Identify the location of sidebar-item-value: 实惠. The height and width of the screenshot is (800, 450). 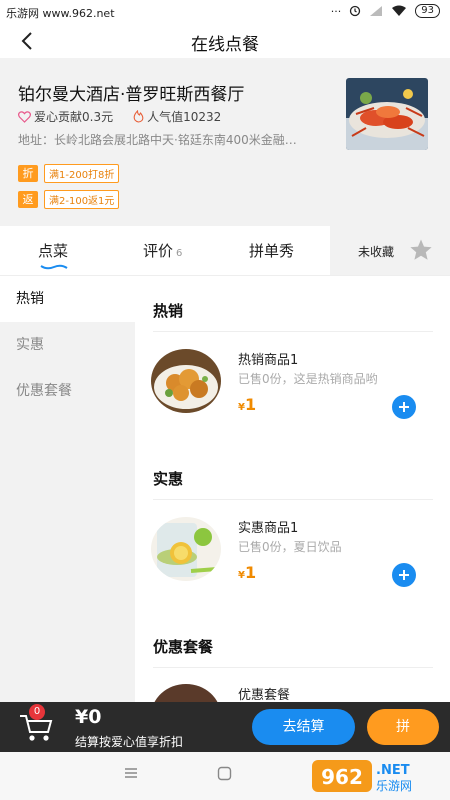
(67, 345).